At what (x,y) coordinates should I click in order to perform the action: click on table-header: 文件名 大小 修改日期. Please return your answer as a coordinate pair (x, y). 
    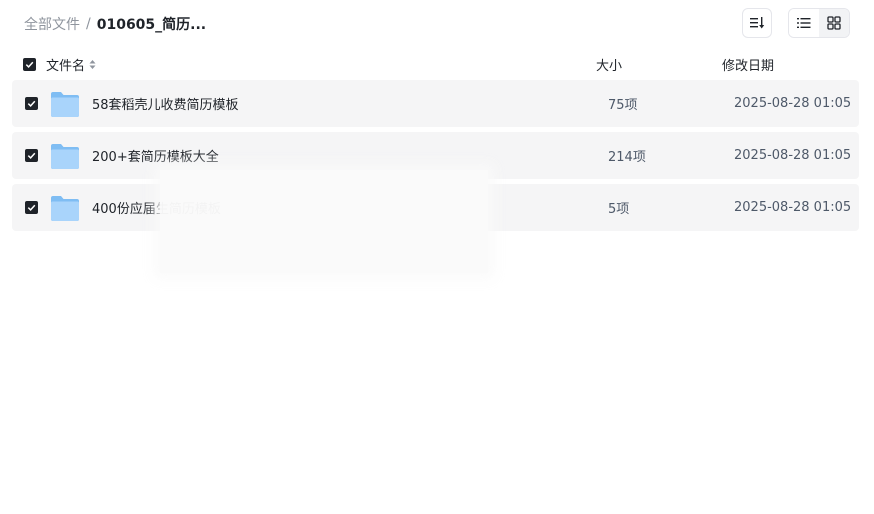
    Looking at the image, I should click on (435, 64).